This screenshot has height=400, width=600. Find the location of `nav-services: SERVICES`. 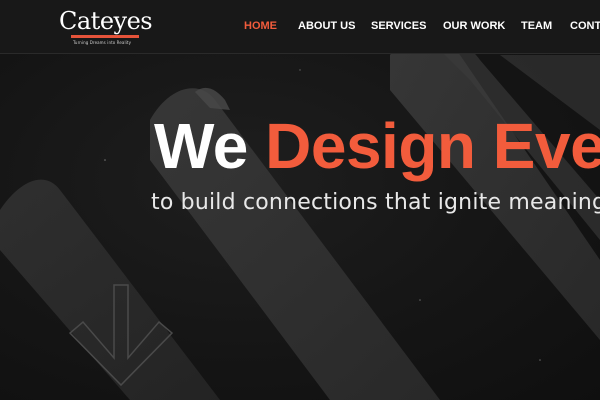

nav-services: SERVICES is located at coordinates (398, 26).